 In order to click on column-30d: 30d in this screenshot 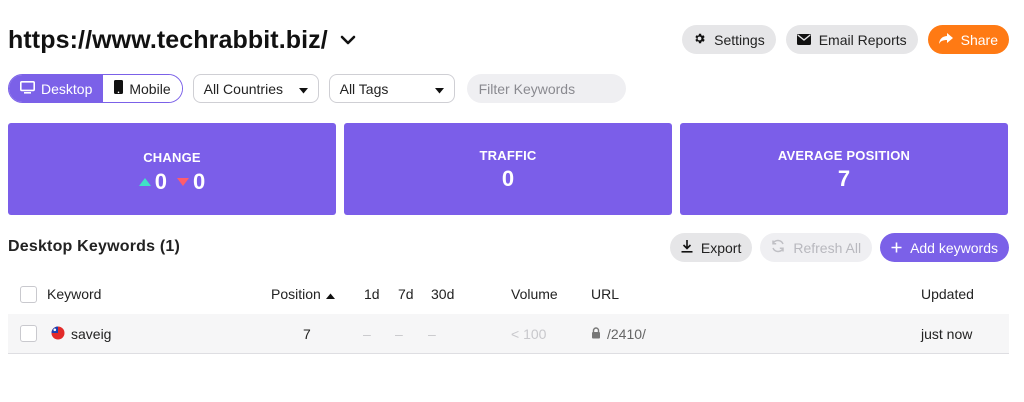, I will do `click(442, 294)`.